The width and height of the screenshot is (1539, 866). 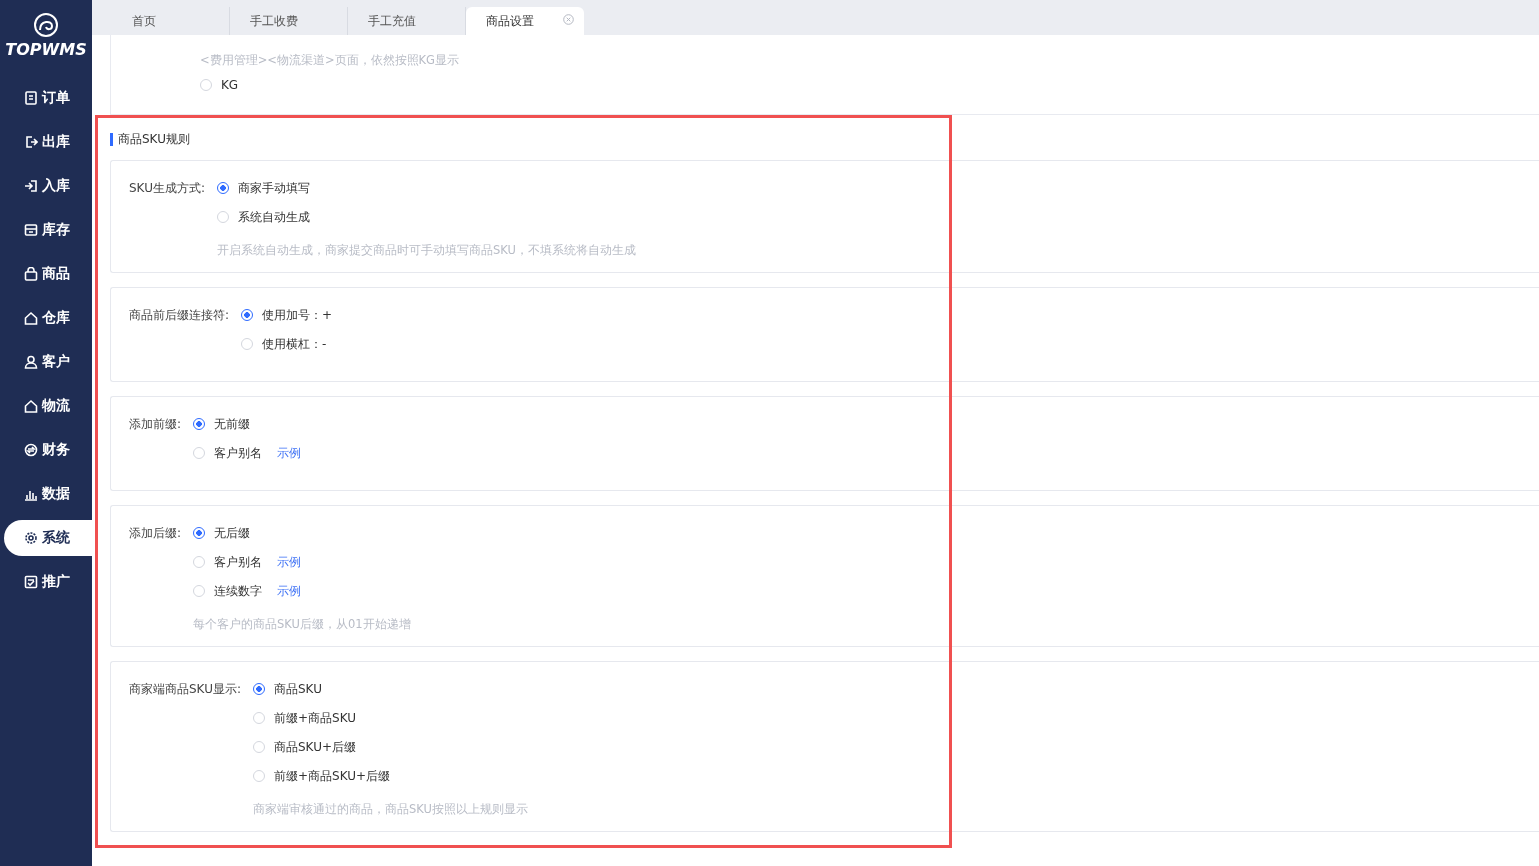 What do you see at coordinates (332, 776) in the screenshot?
I see `option-label: 前缀+商品SKU+后缀` at bounding box center [332, 776].